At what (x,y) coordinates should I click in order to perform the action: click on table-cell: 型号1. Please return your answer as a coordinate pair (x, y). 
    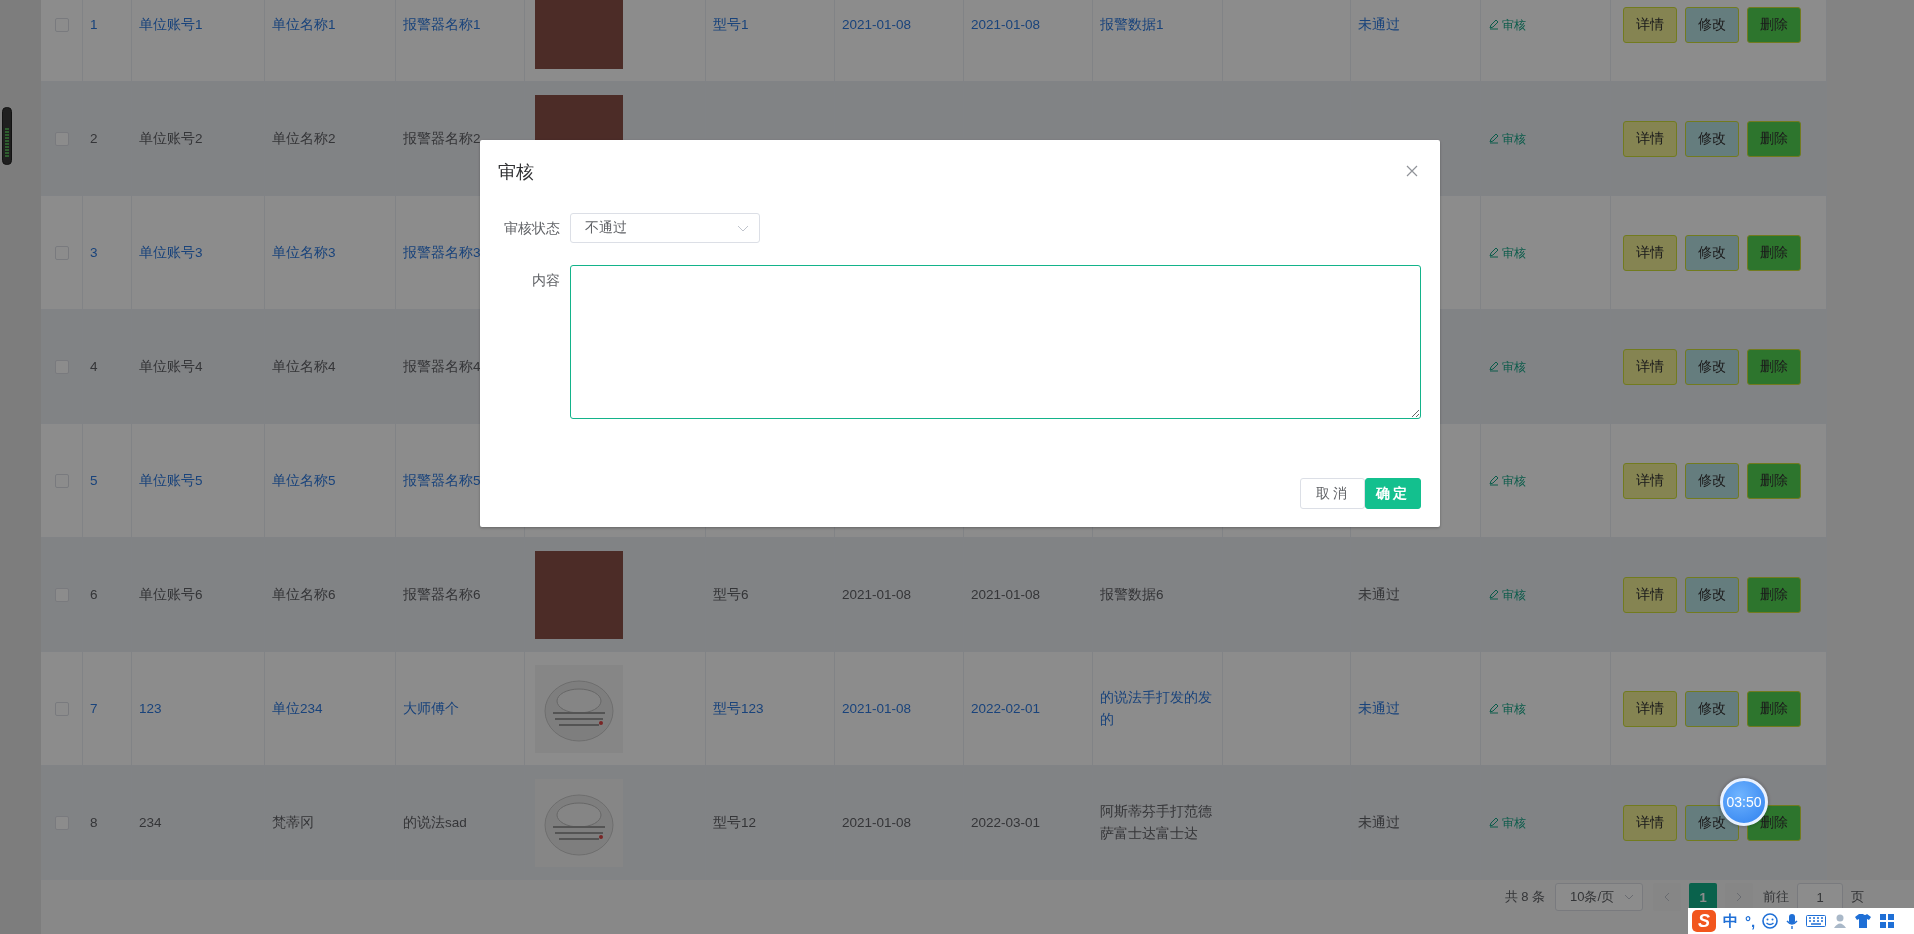
    Looking at the image, I should click on (770, 40).